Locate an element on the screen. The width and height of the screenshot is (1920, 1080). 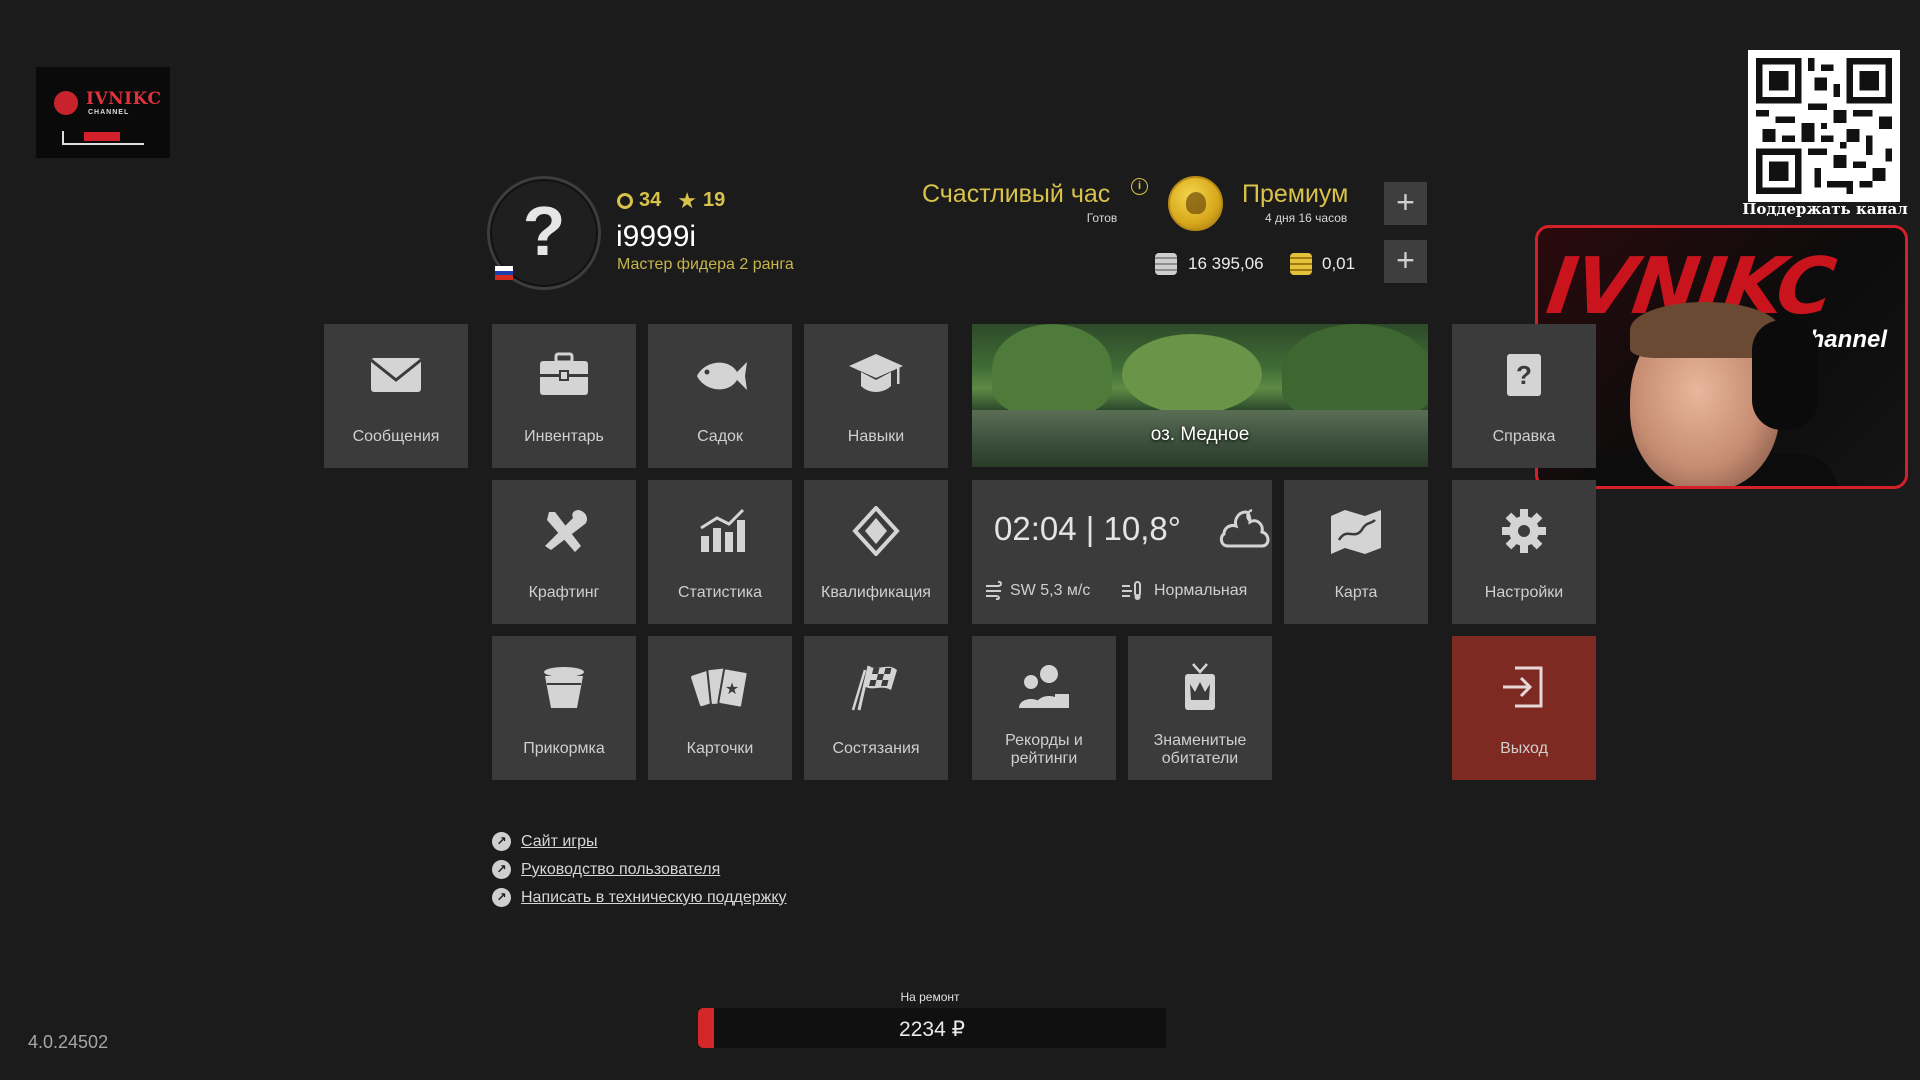
tile-statistics-label: Статистика is located at coordinates (720, 592).